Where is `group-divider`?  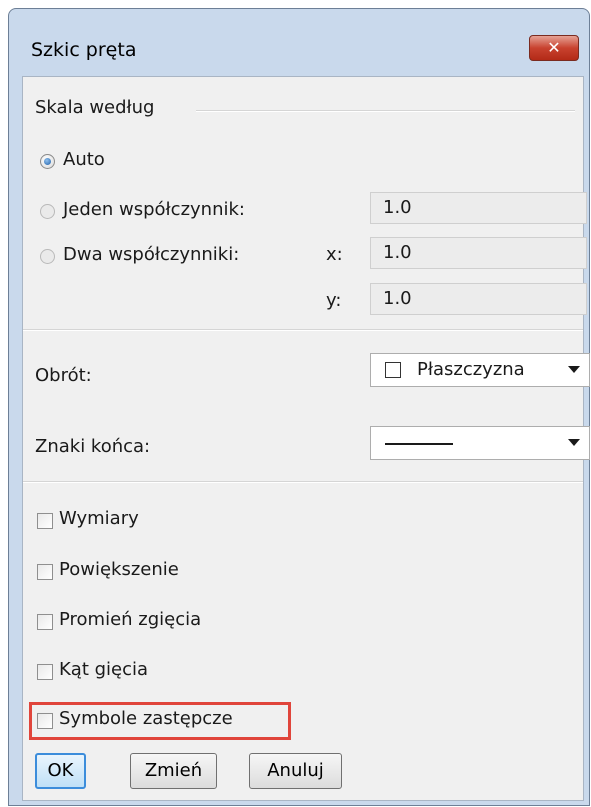 group-divider is located at coordinates (385, 111).